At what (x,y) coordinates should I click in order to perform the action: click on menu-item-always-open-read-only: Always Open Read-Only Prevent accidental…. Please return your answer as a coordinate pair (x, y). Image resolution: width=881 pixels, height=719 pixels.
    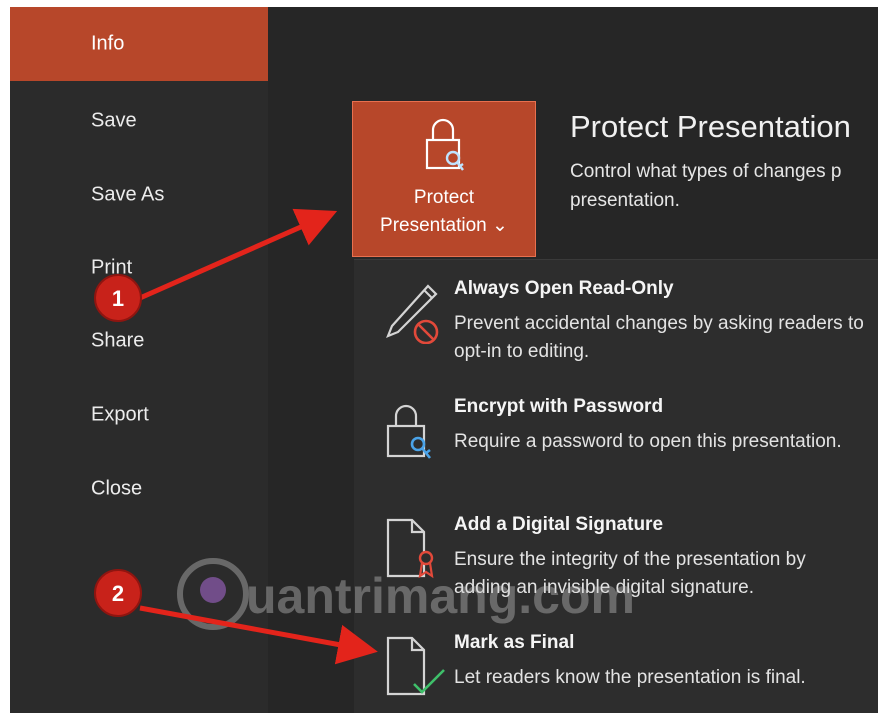
    Looking at the image, I should click on (616, 319).